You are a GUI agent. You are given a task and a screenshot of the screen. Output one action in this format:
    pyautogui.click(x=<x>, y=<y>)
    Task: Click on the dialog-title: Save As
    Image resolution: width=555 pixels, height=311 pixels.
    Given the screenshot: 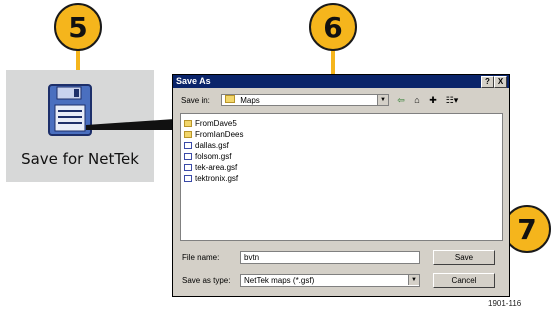 What is the action you would take?
    pyautogui.click(x=193, y=81)
    